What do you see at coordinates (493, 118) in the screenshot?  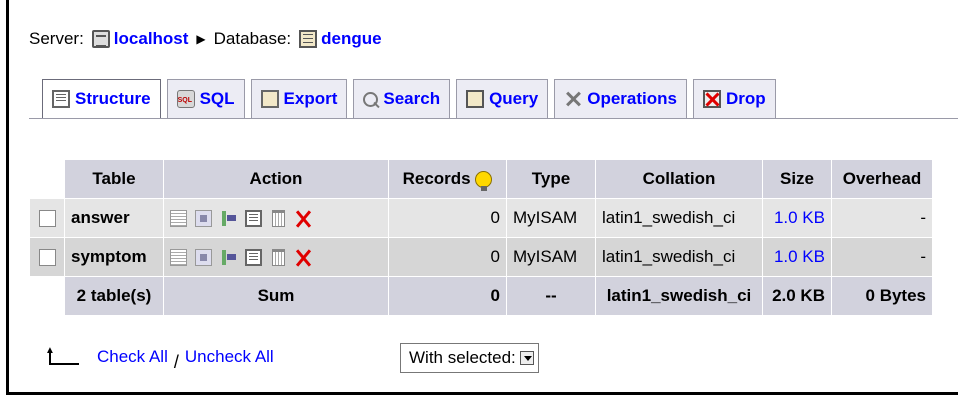 I see `tab-divider` at bounding box center [493, 118].